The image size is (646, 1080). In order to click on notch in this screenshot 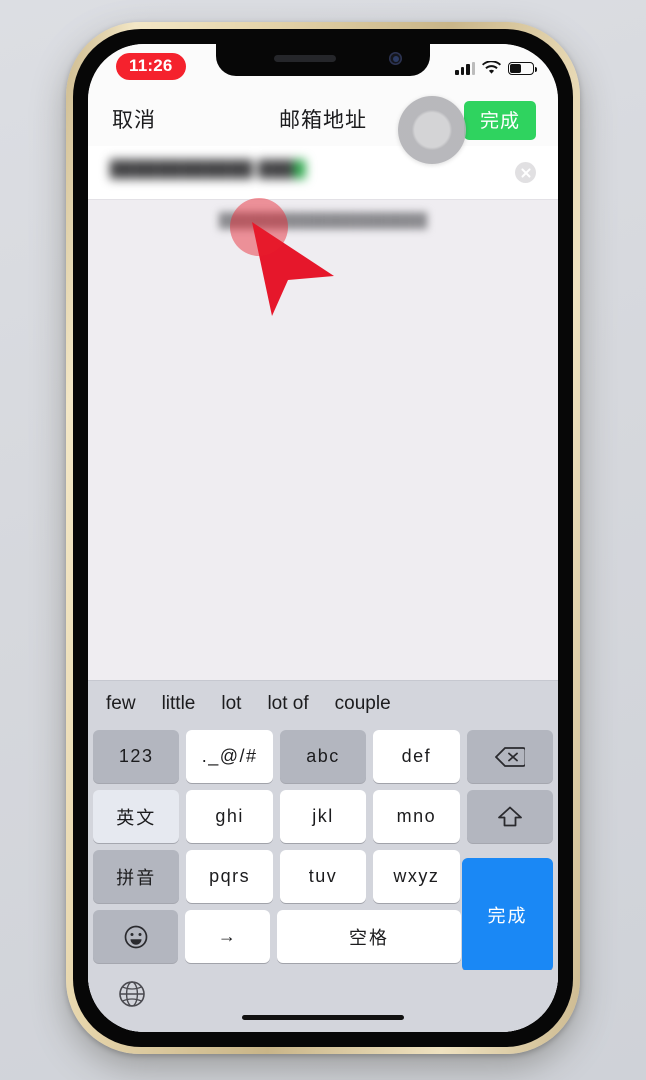, I will do `click(323, 60)`.